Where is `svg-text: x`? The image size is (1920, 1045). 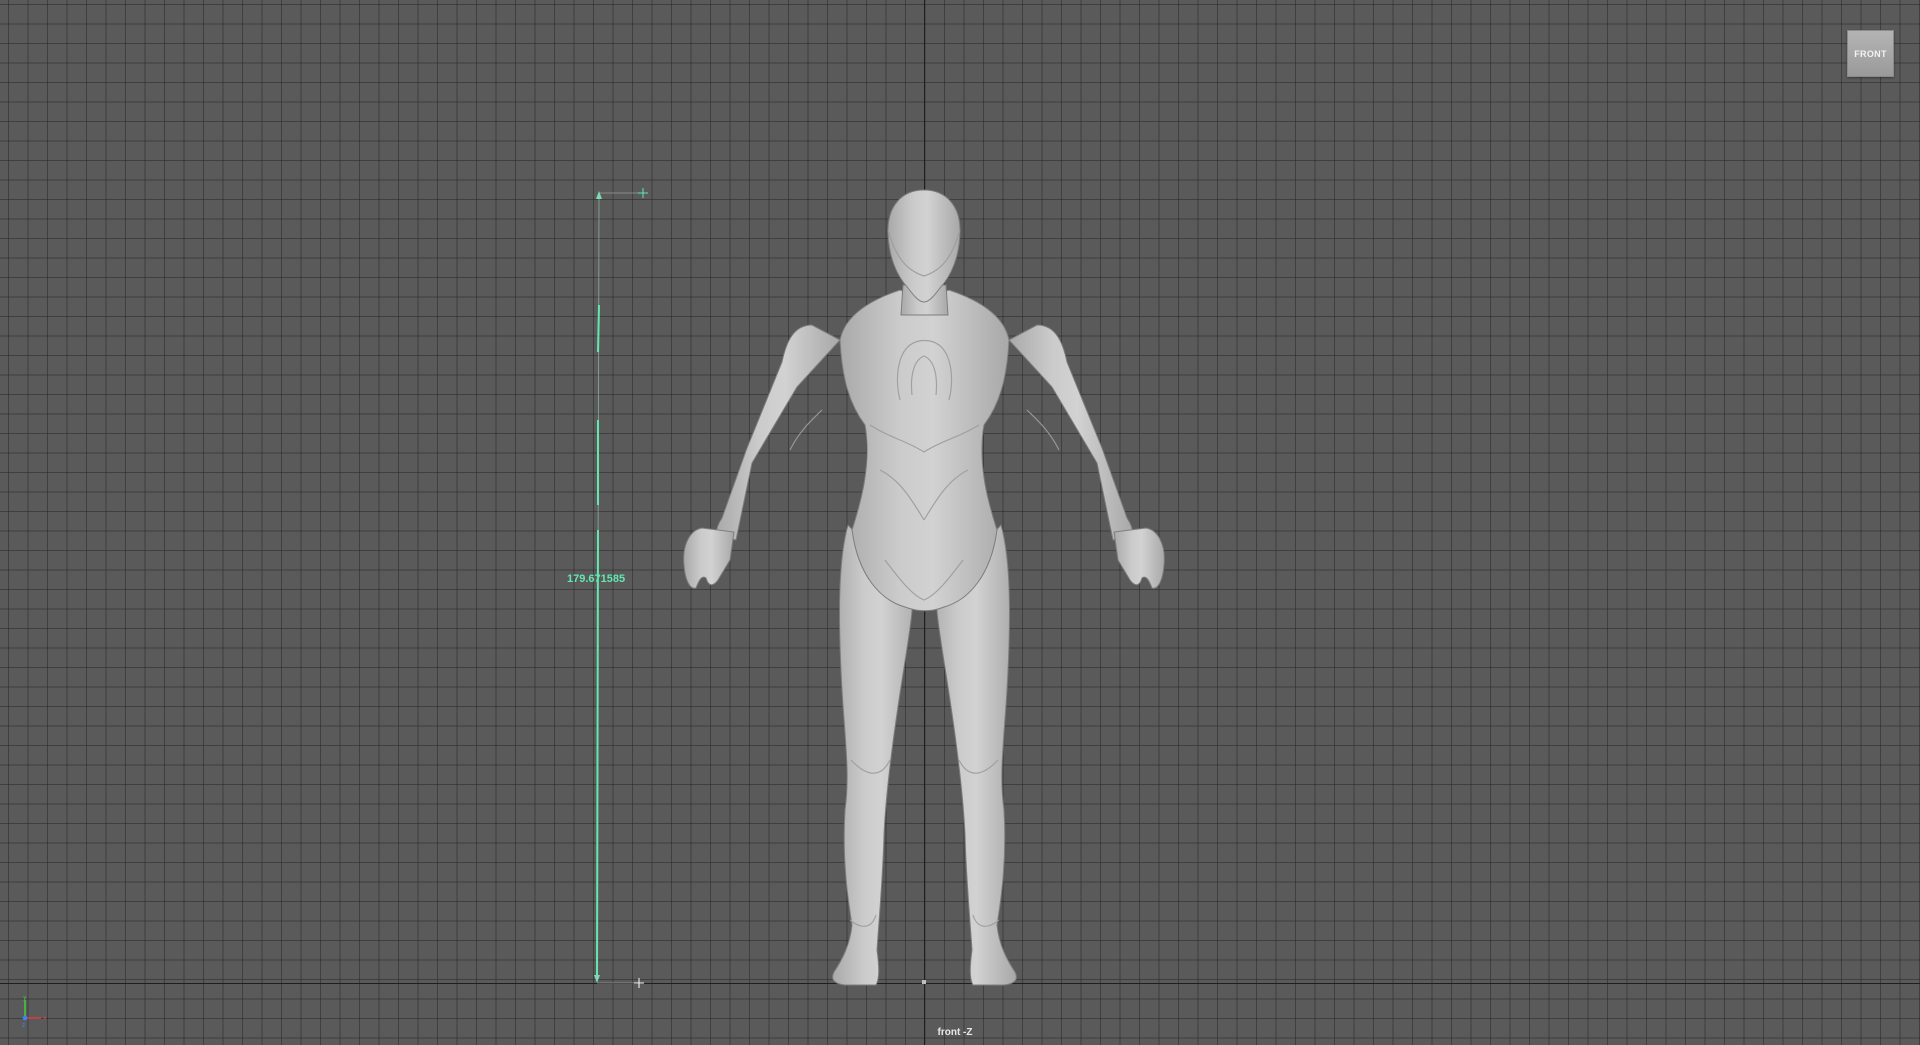
svg-text: x is located at coordinates (45, 1018).